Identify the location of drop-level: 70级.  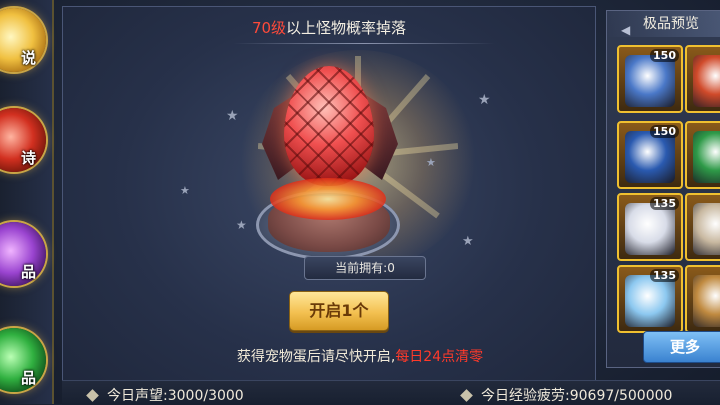
(269, 28).